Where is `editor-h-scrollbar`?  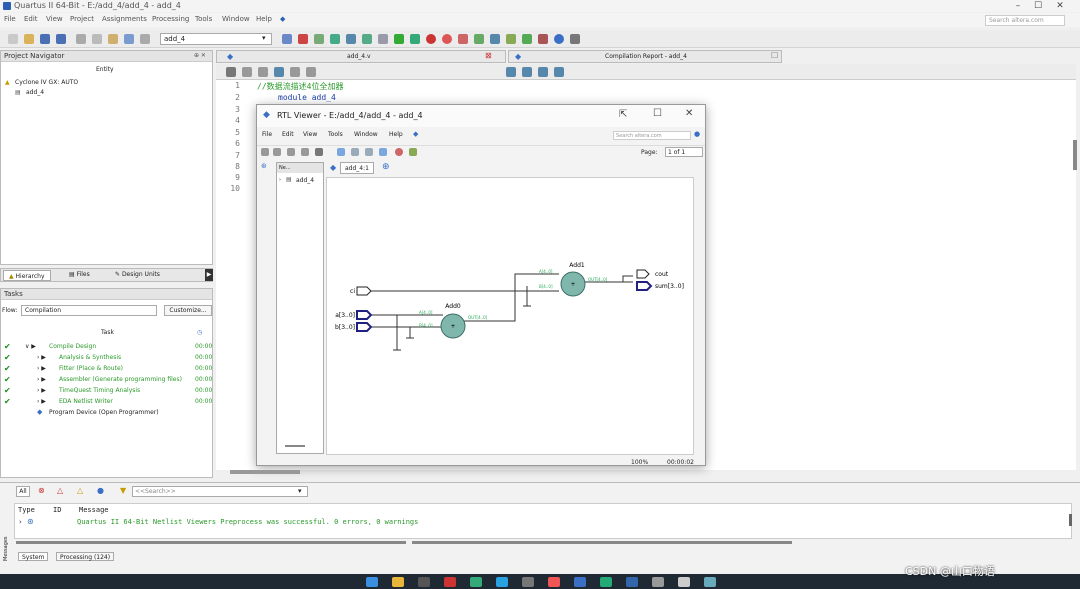 editor-h-scrollbar is located at coordinates (265, 472).